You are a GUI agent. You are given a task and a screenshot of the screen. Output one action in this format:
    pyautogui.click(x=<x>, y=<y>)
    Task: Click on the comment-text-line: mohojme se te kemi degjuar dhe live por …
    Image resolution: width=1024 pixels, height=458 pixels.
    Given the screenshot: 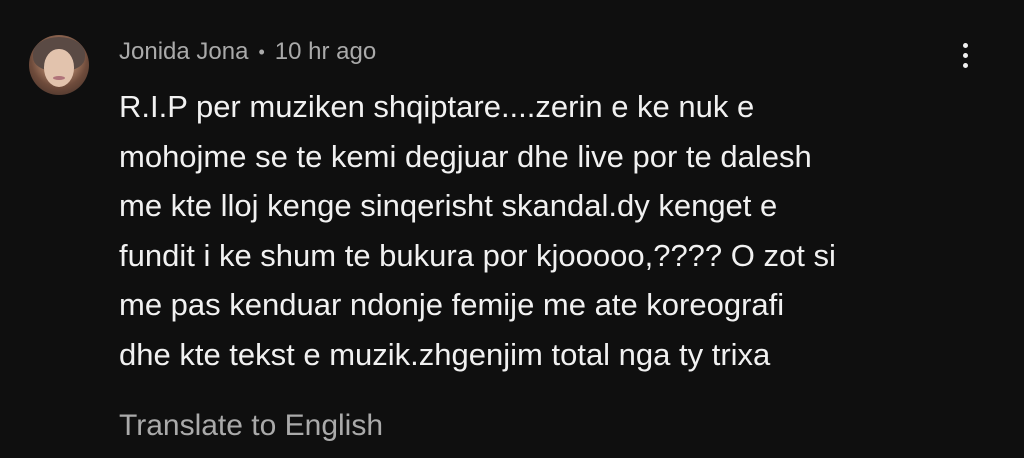 What is the action you would take?
    pyautogui.click(x=465, y=156)
    